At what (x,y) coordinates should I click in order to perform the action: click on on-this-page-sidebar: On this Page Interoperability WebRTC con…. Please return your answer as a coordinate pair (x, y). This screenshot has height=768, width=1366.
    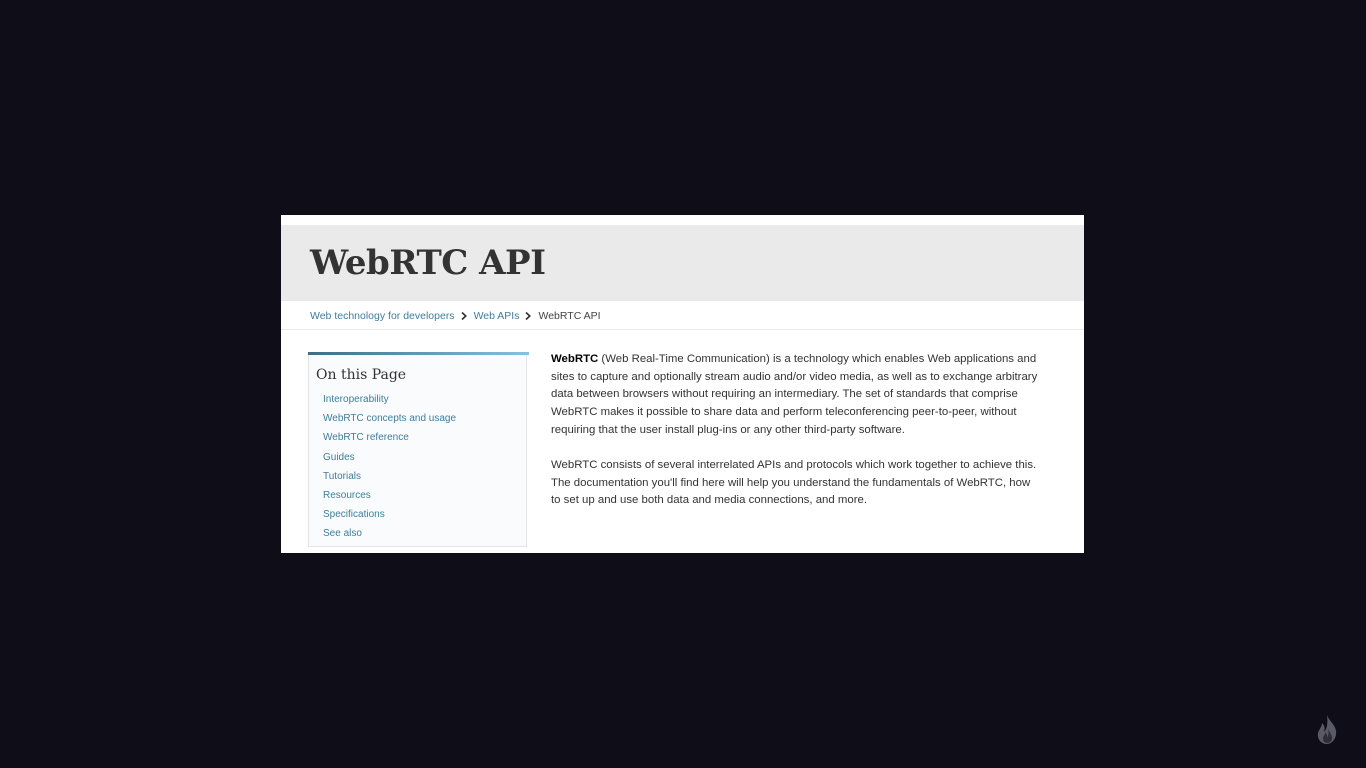
    Looking at the image, I should click on (418, 449).